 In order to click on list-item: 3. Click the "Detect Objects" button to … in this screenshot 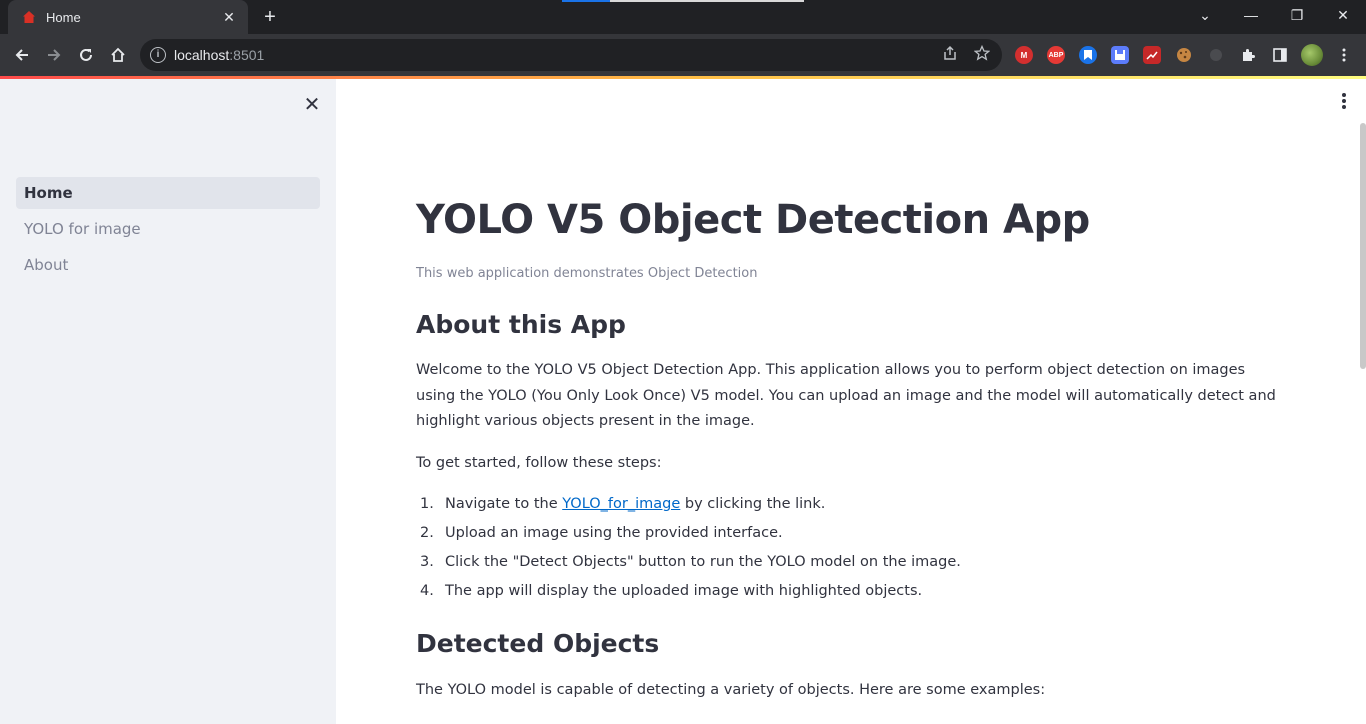, I will do `click(690, 562)`.